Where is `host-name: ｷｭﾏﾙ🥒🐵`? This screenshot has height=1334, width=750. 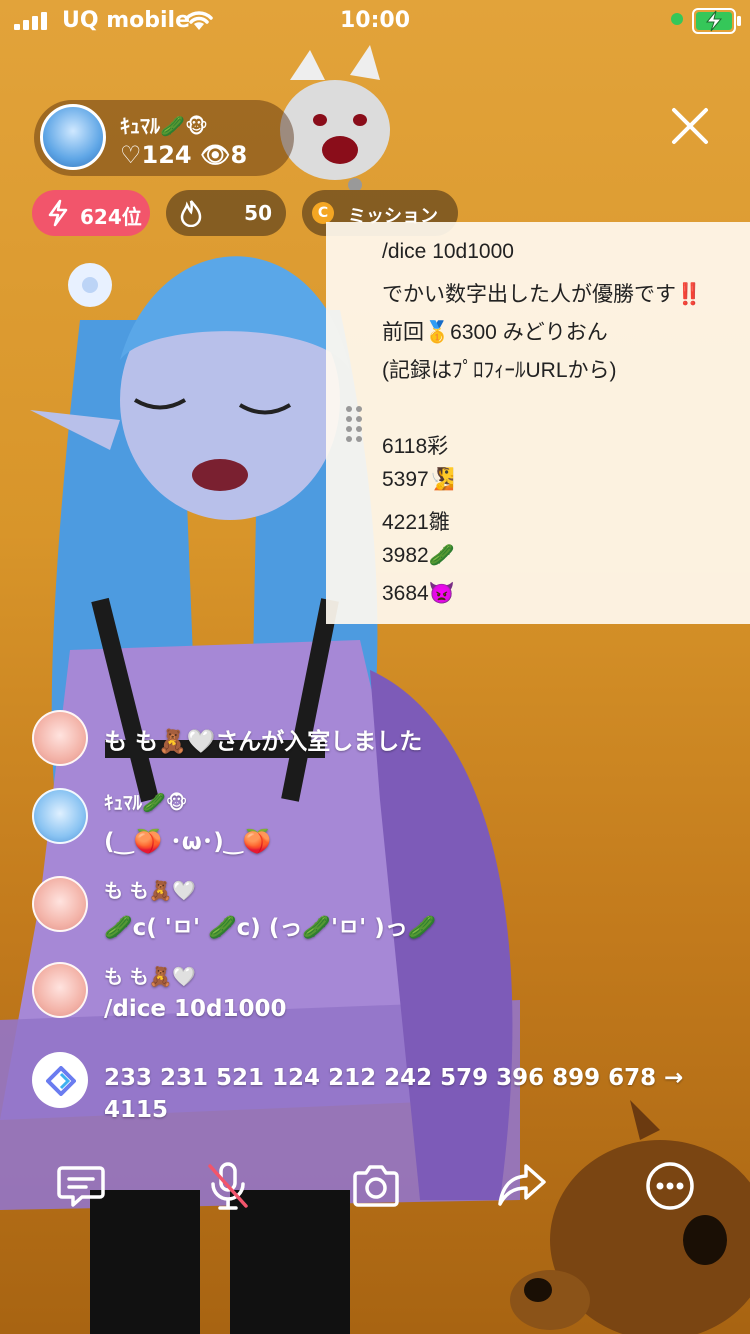
host-name: ｷｭﾏﾙ🥒🐵 is located at coordinates (164, 126).